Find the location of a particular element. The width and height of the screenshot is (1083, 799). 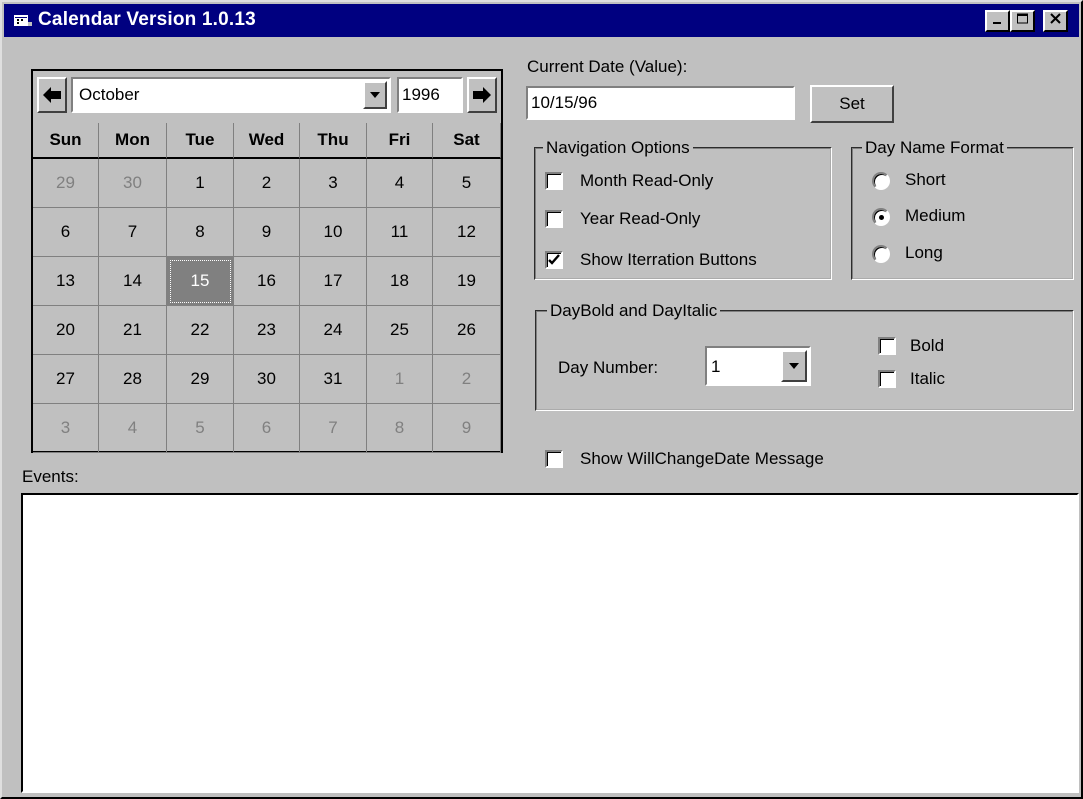

calendar-day: 20 is located at coordinates (66, 330).